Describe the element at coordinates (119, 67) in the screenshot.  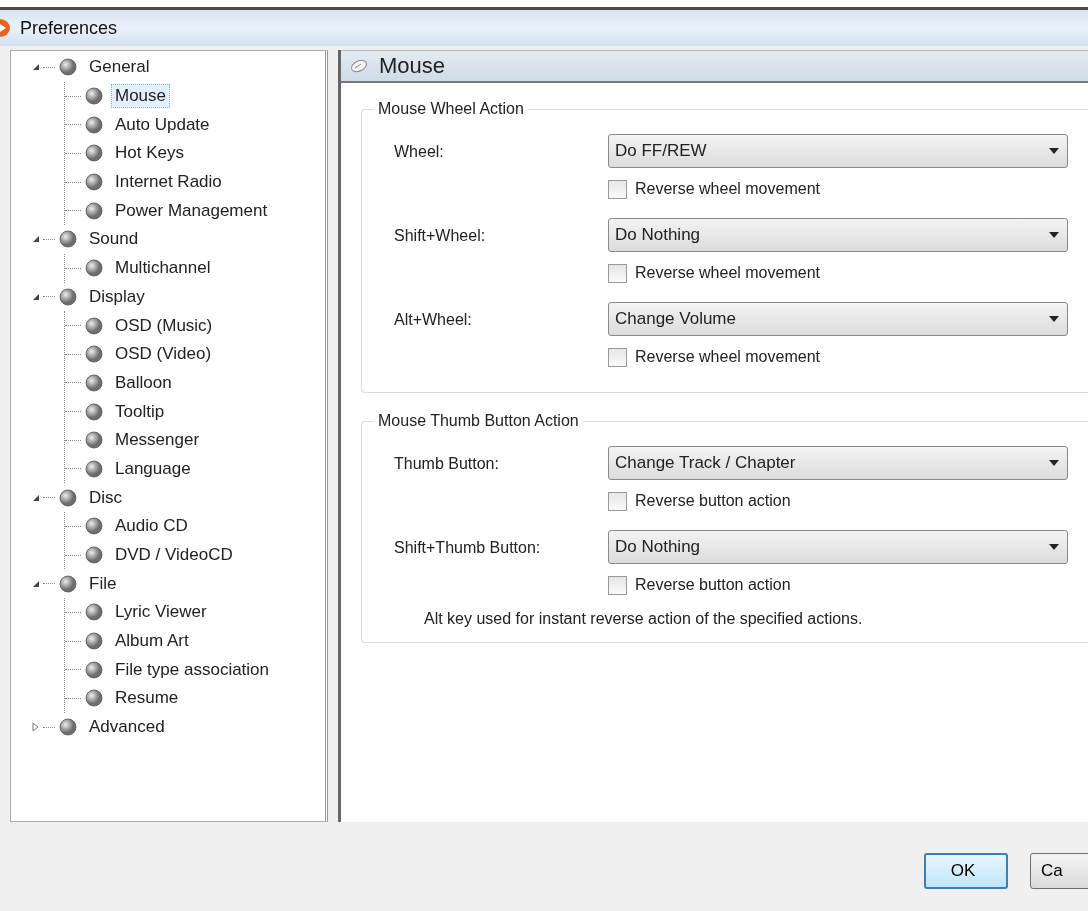
I see `tree-item: General` at that location.